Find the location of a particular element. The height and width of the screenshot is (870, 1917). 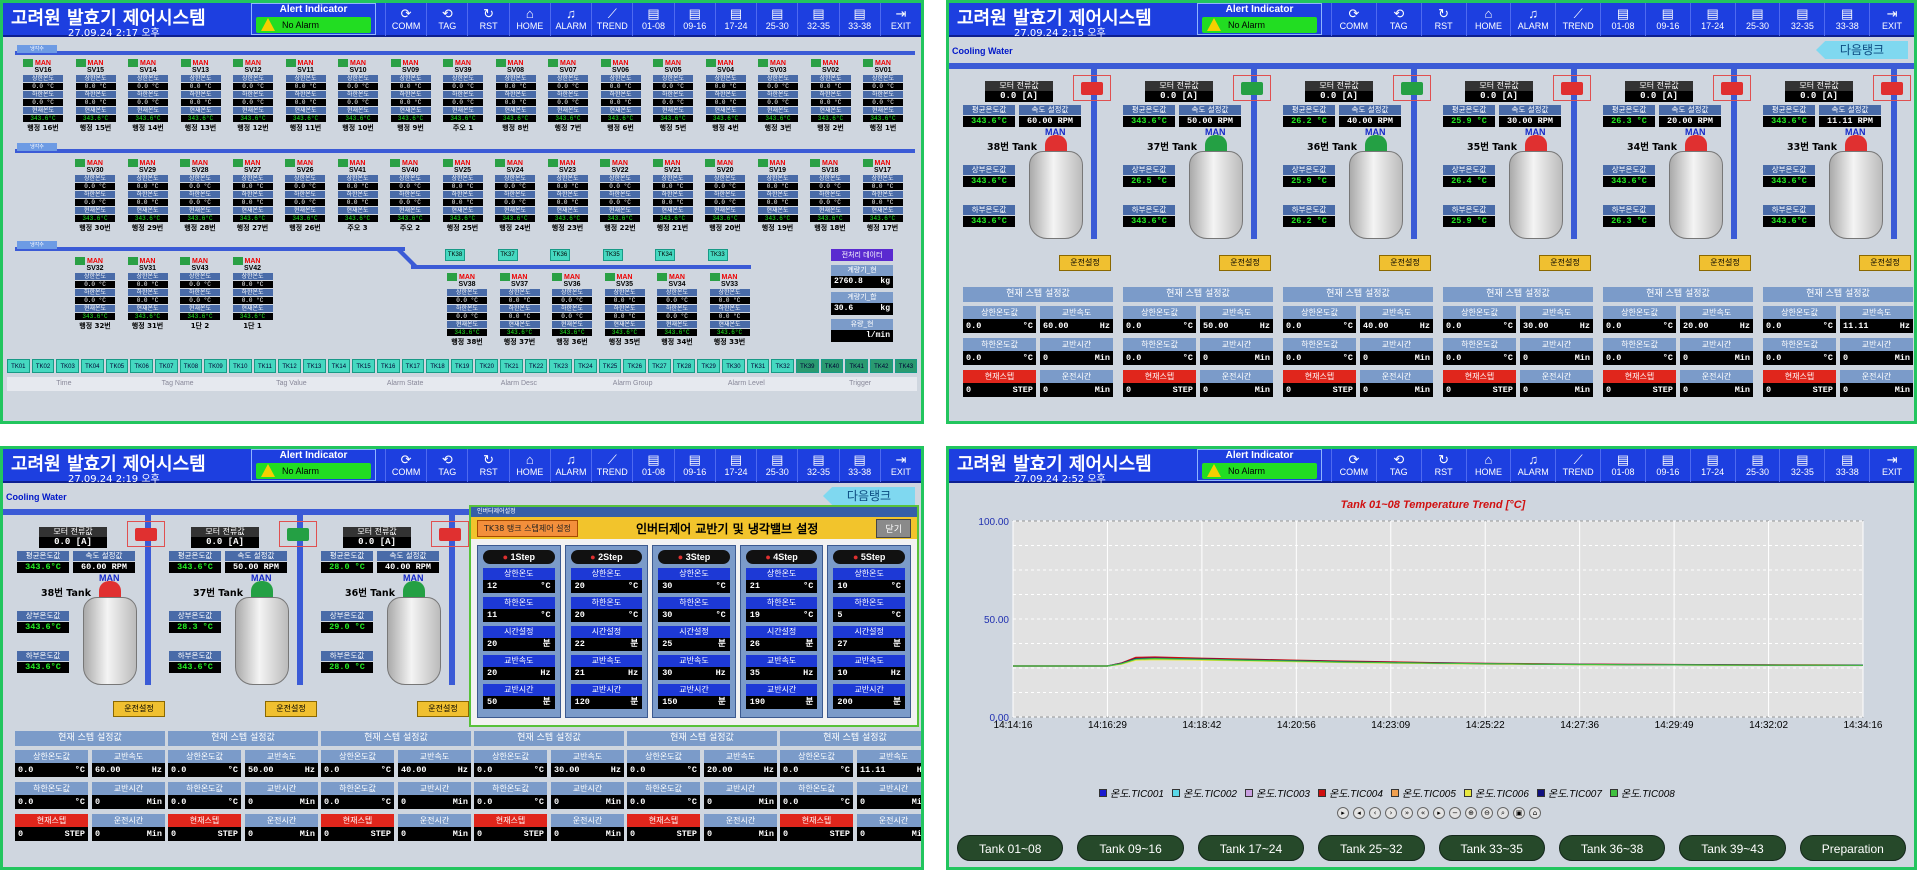

tank-button: TK27 is located at coordinates (659, 366).